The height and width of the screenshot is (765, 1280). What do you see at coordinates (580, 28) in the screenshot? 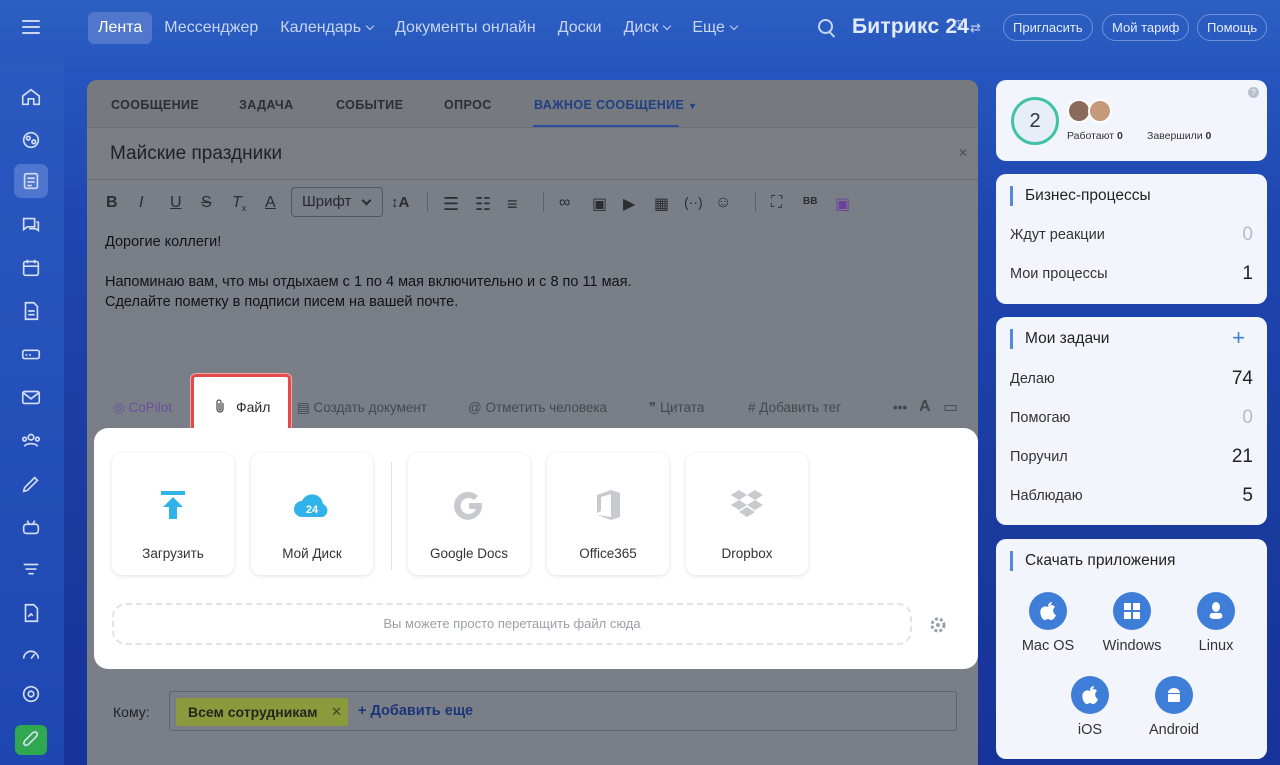
I see `nav-item-boards: Доски` at bounding box center [580, 28].